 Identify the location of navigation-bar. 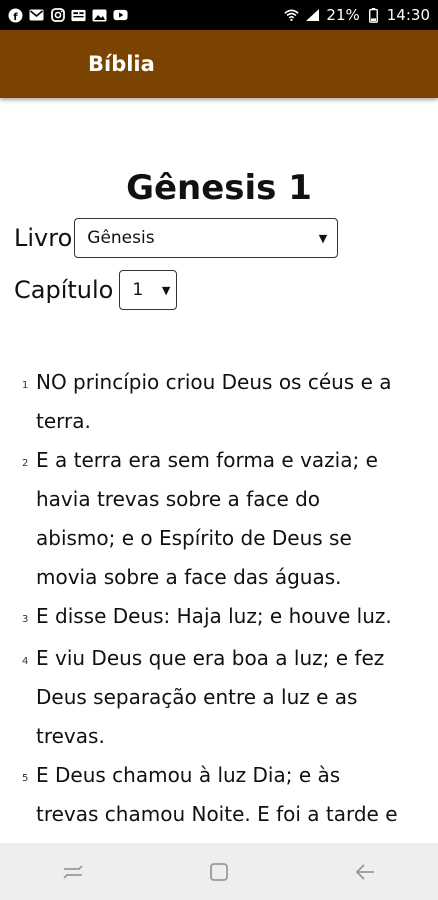
(219, 871).